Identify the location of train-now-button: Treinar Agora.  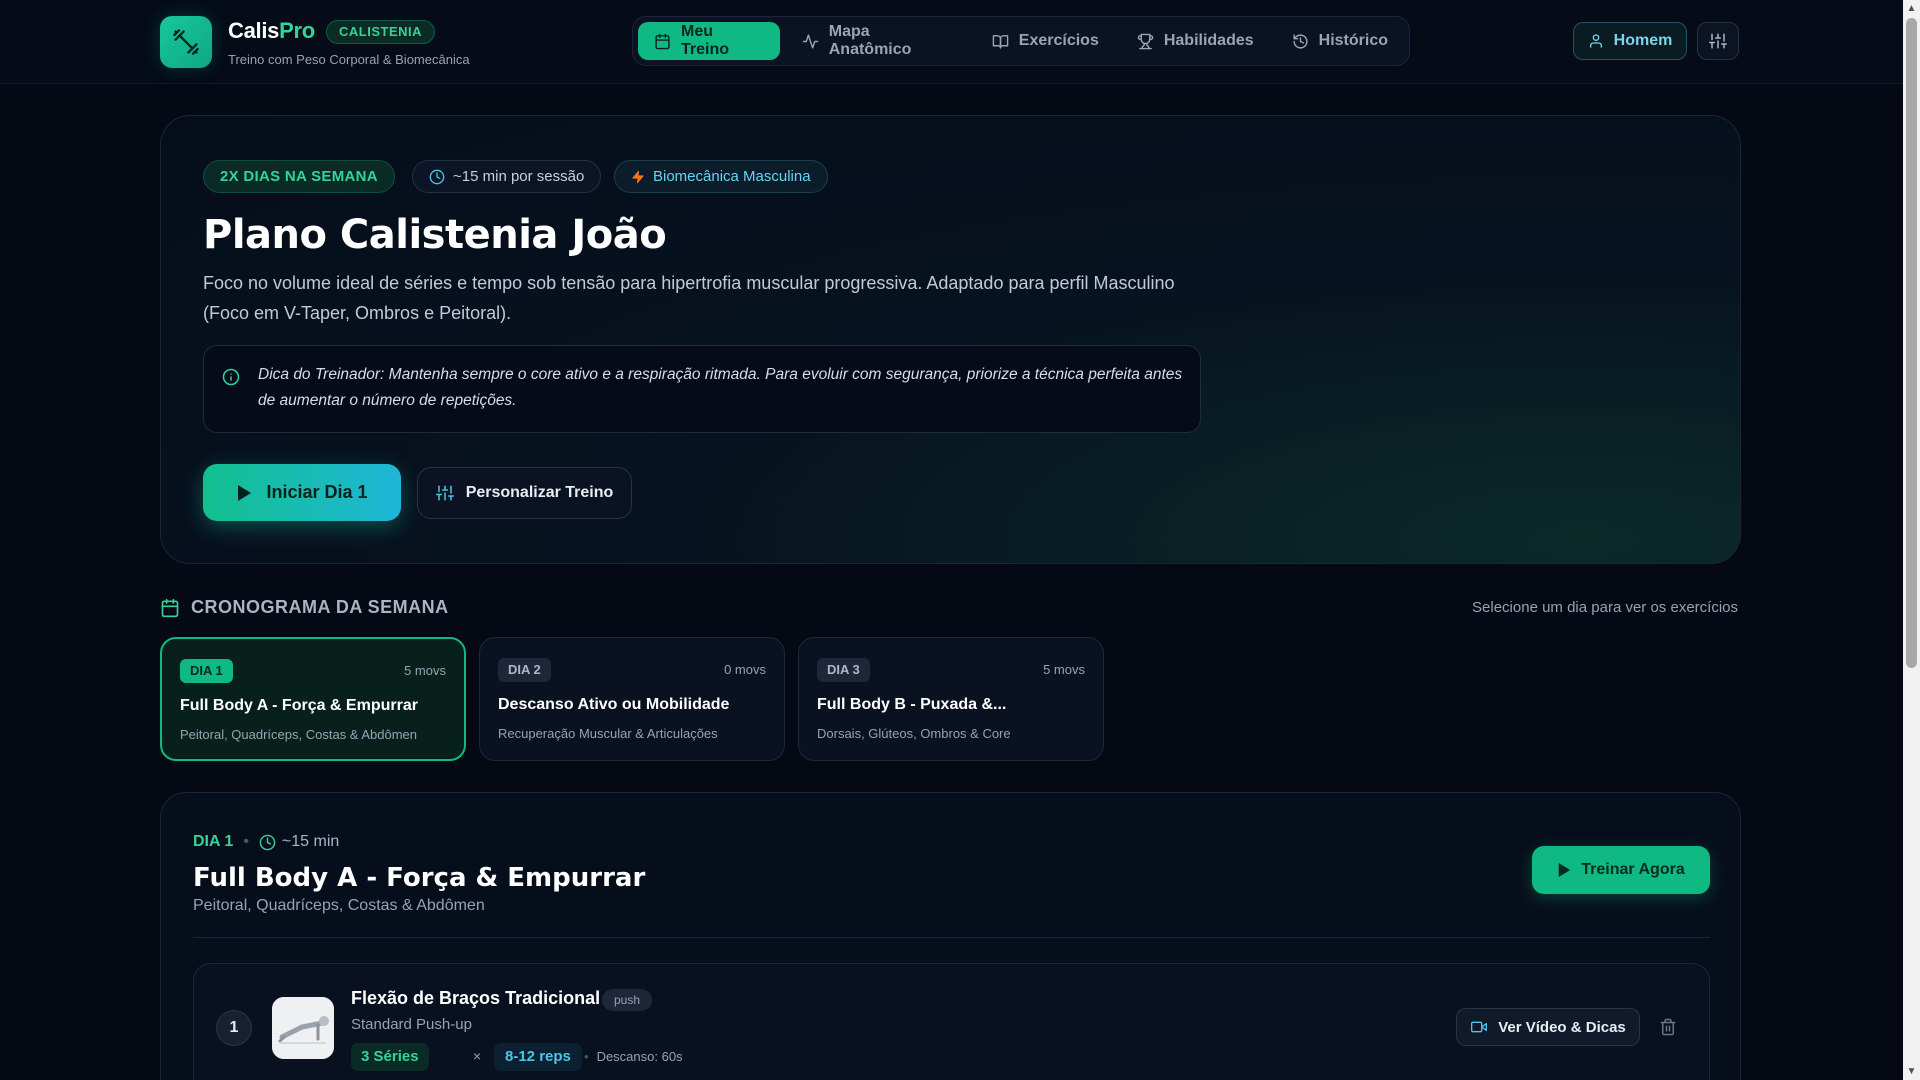
(1621, 870).